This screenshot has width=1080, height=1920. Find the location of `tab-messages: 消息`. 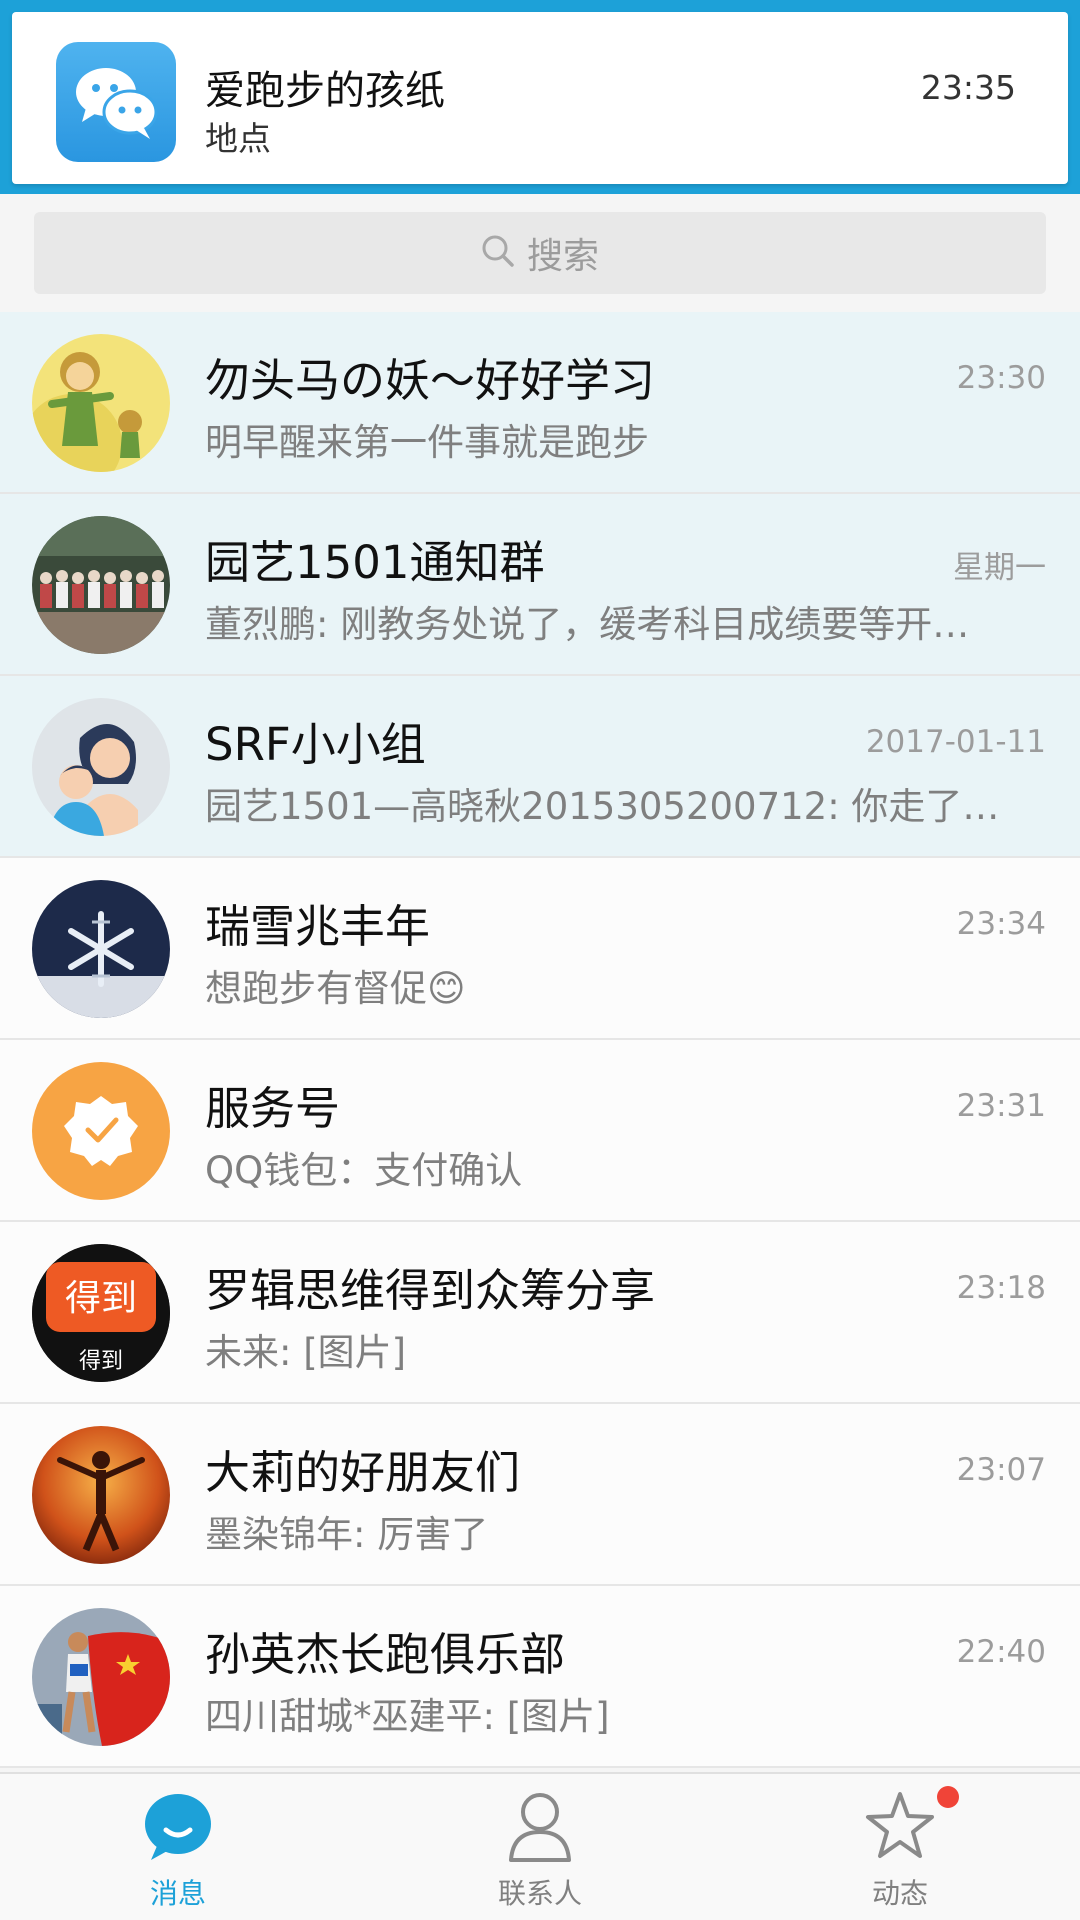

tab-messages: 消息 is located at coordinates (178, 1847).